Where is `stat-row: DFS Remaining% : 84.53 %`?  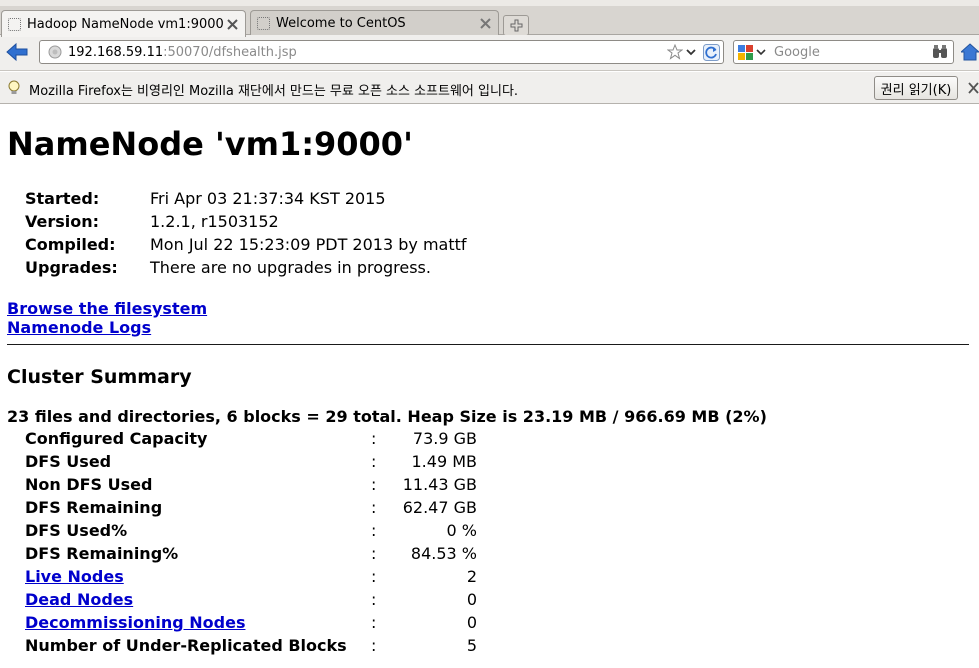 stat-row: DFS Remaining% : 84.53 % is located at coordinates (251, 553).